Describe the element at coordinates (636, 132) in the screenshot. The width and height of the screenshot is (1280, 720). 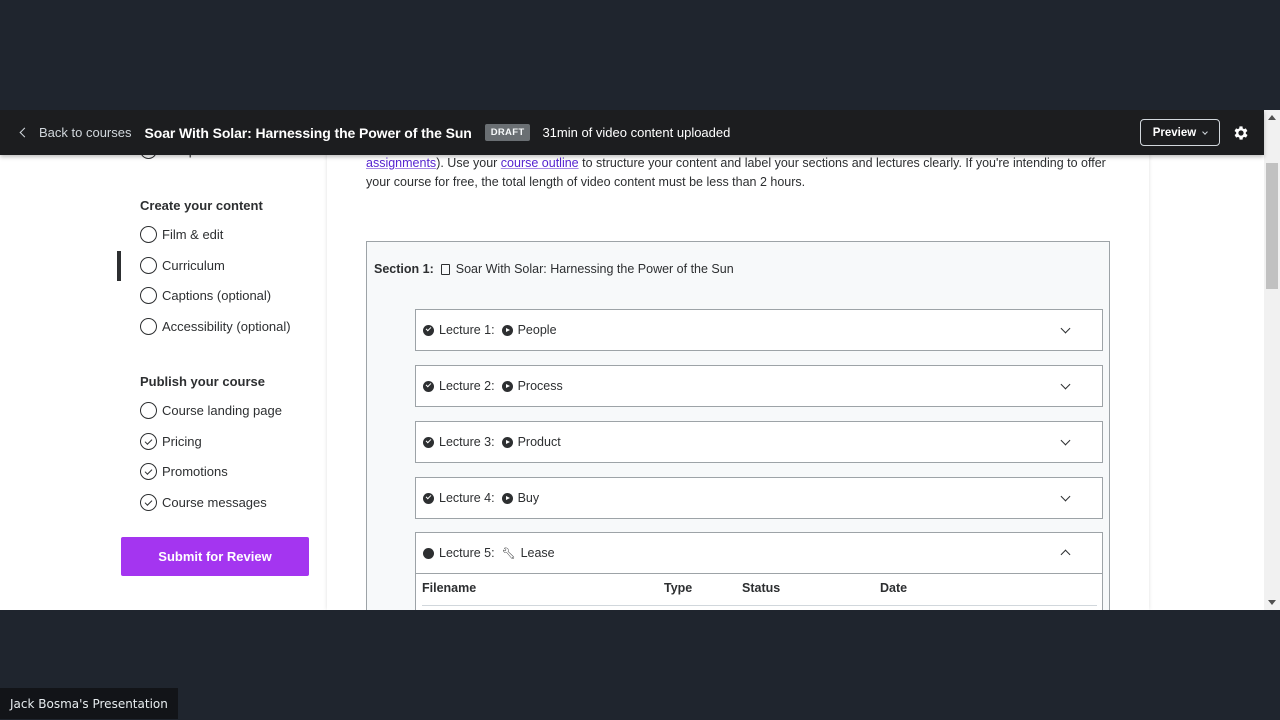
I see `upload-status: 31min of video content uploaded` at that location.